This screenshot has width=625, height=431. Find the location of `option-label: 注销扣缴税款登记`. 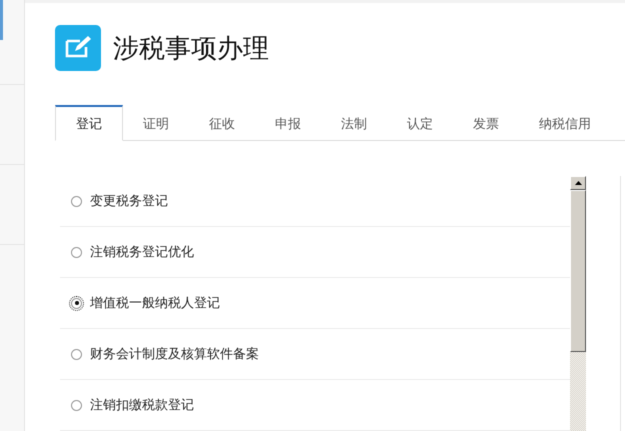

option-label: 注销扣缴税款登记 is located at coordinates (142, 405).